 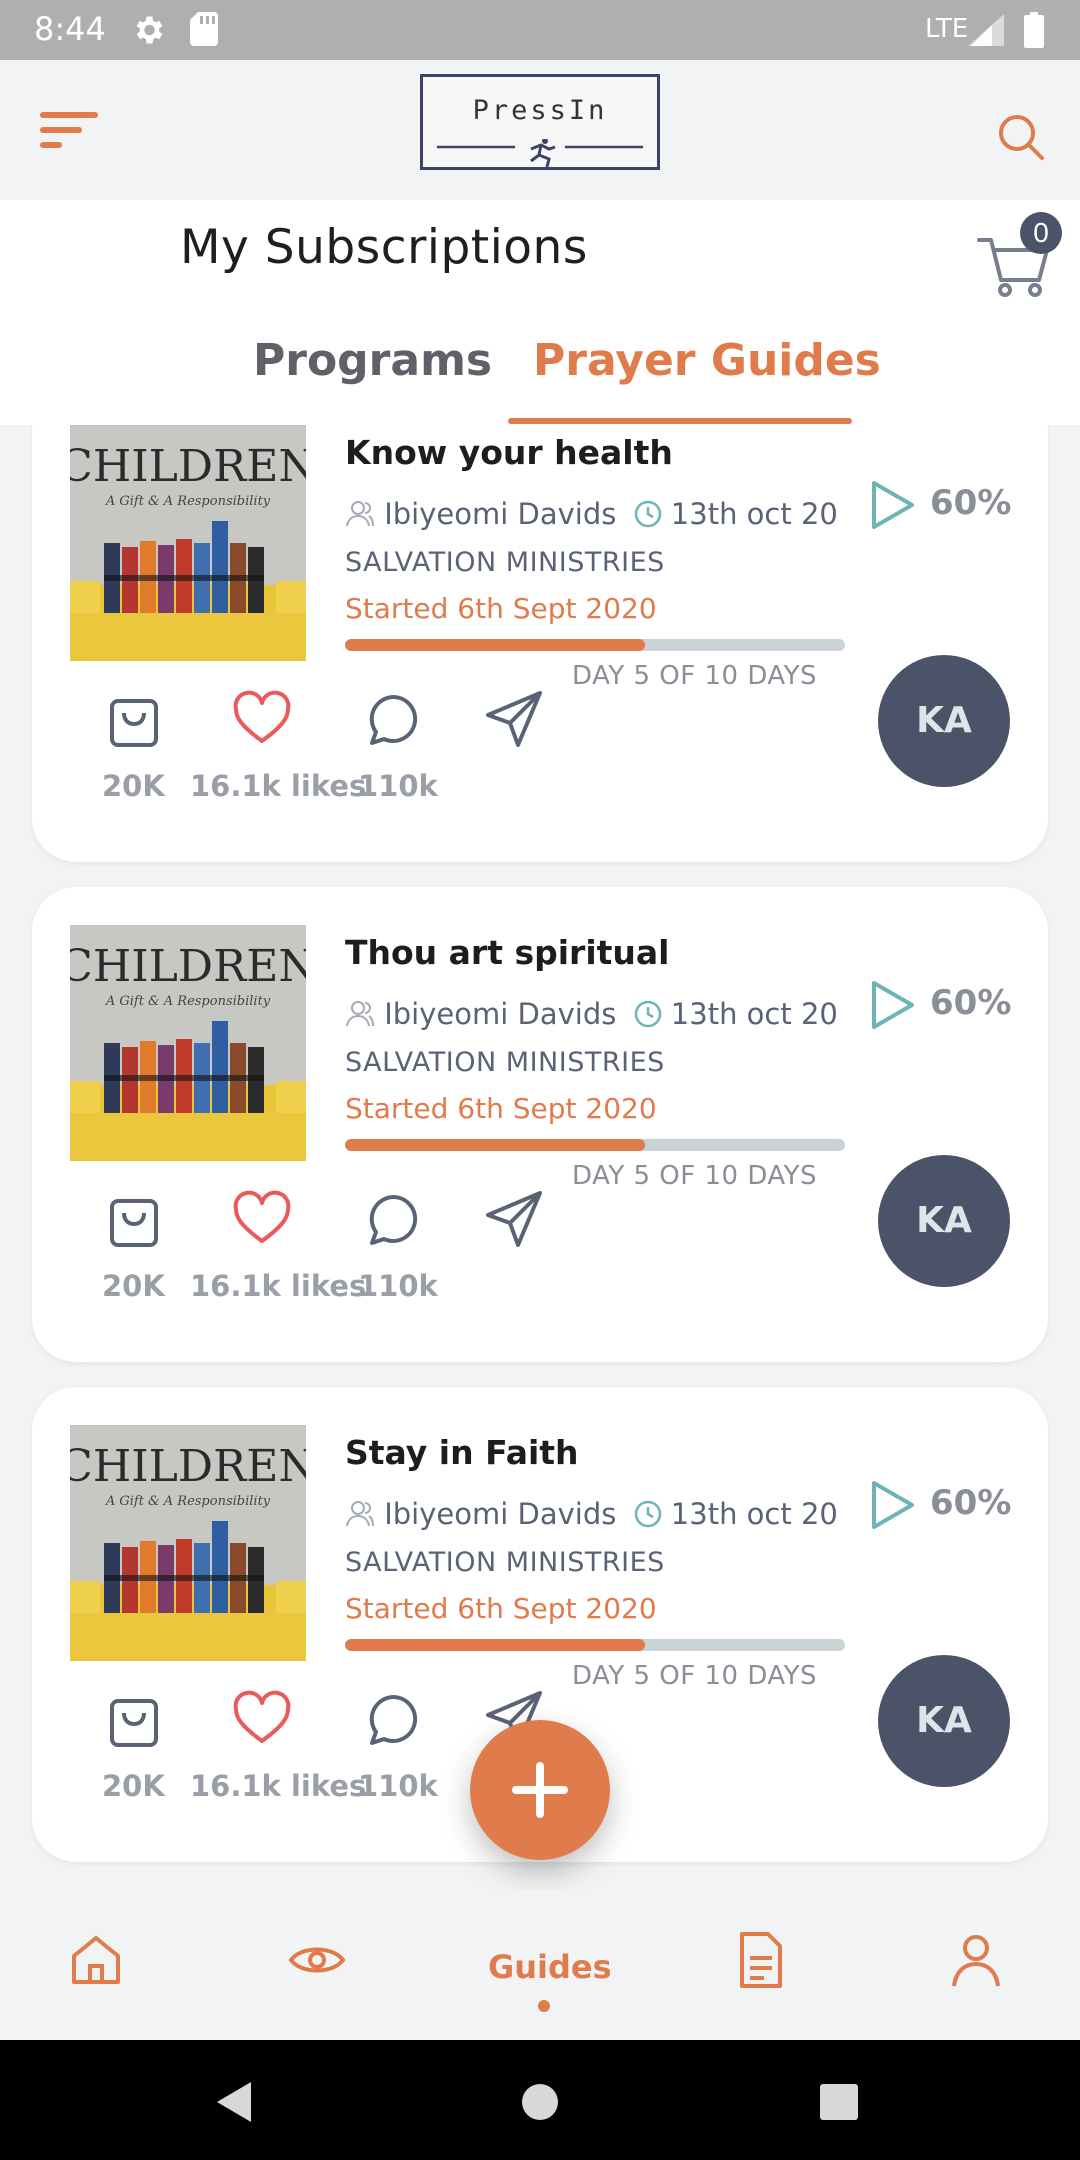 What do you see at coordinates (550, 1967) in the screenshot?
I see `nav-guides: Guides` at bounding box center [550, 1967].